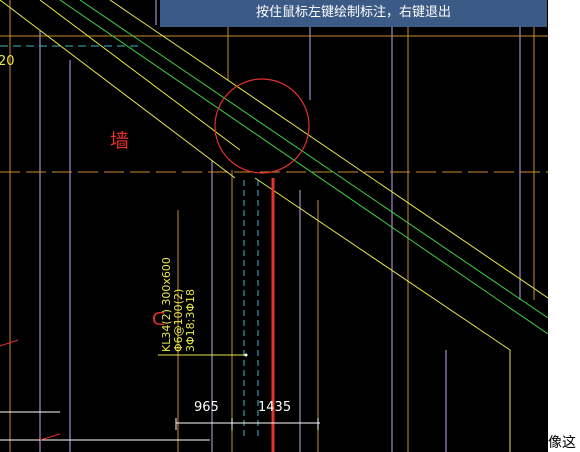 Image resolution: width=580 pixels, height=452 pixels. What do you see at coordinates (246, 355) in the screenshot?
I see `annotation-anchor` at bounding box center [246, 355].